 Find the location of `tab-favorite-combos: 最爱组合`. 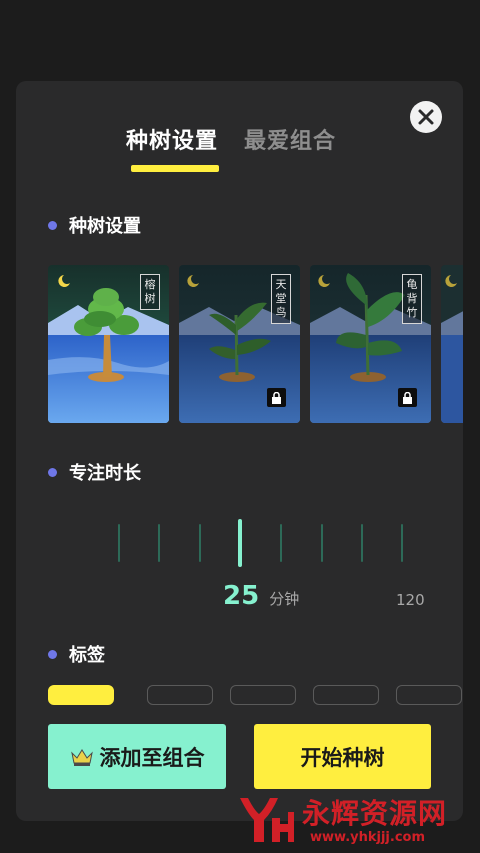

tab-favorite-combos: 最爱组合 is located at coordinates (290, 139).